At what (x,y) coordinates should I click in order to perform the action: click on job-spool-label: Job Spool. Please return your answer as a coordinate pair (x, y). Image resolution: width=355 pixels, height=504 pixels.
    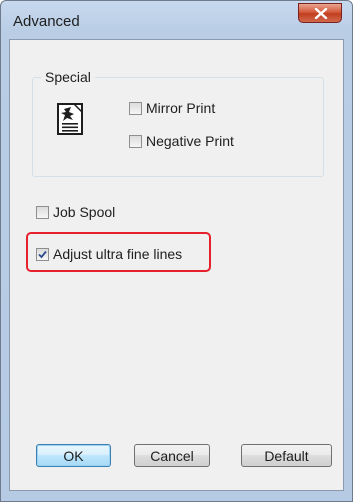
    Looking at the image, I should click on (84, 212).